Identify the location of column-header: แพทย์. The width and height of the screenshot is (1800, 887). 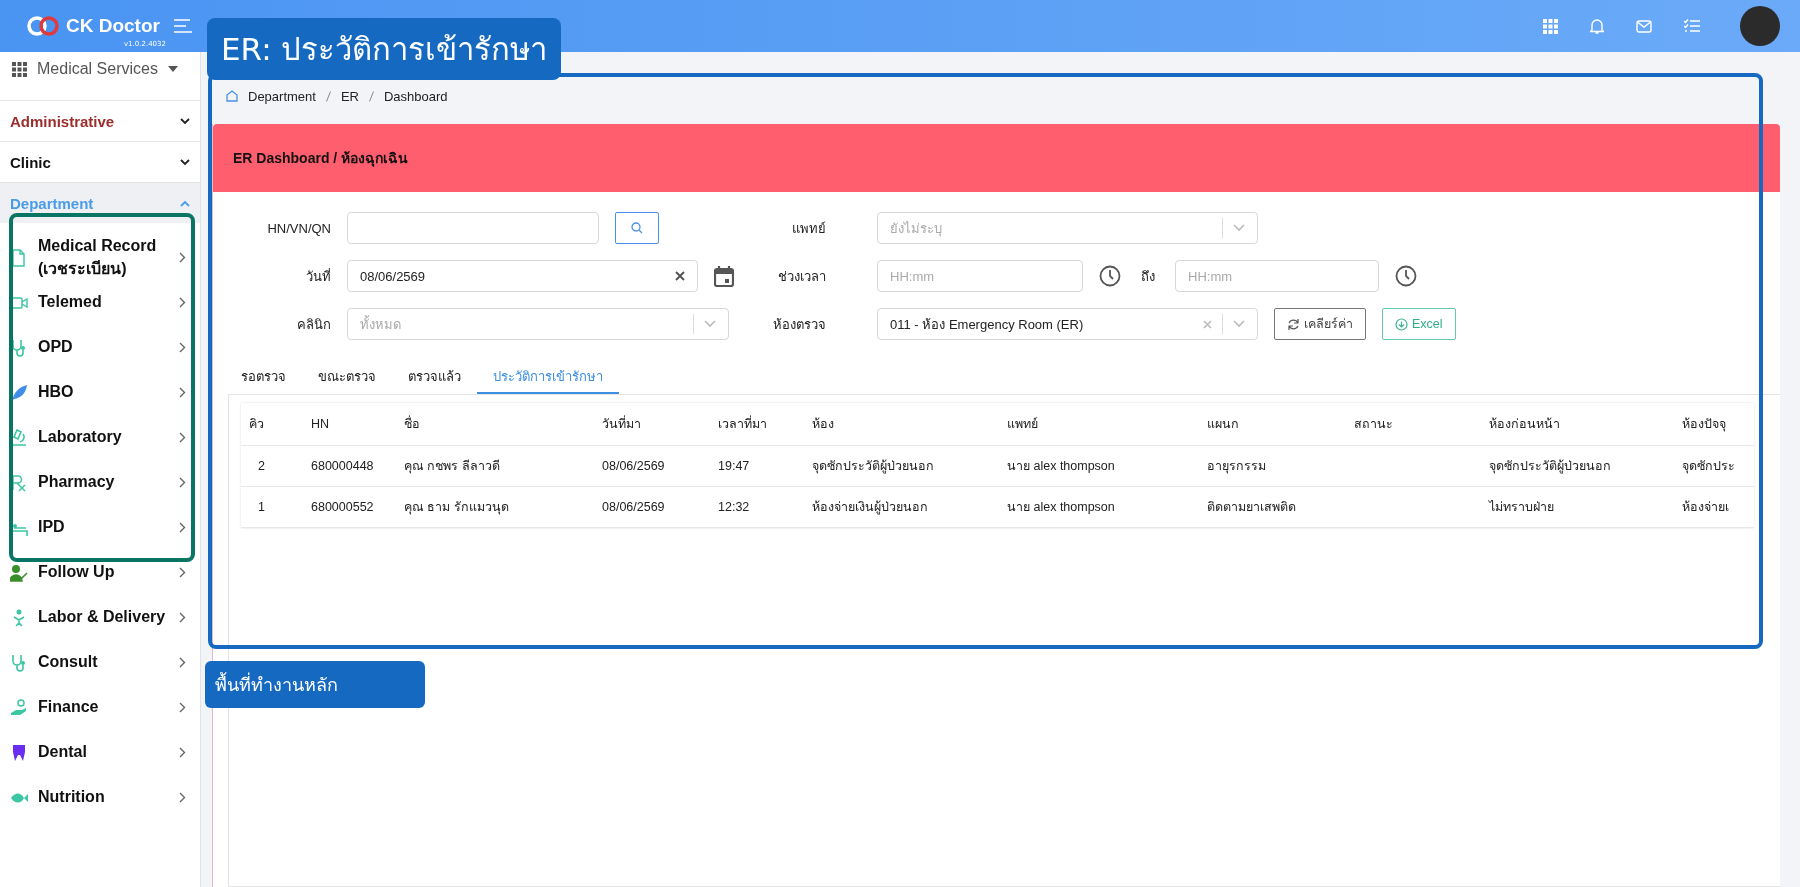
(1022, 424).